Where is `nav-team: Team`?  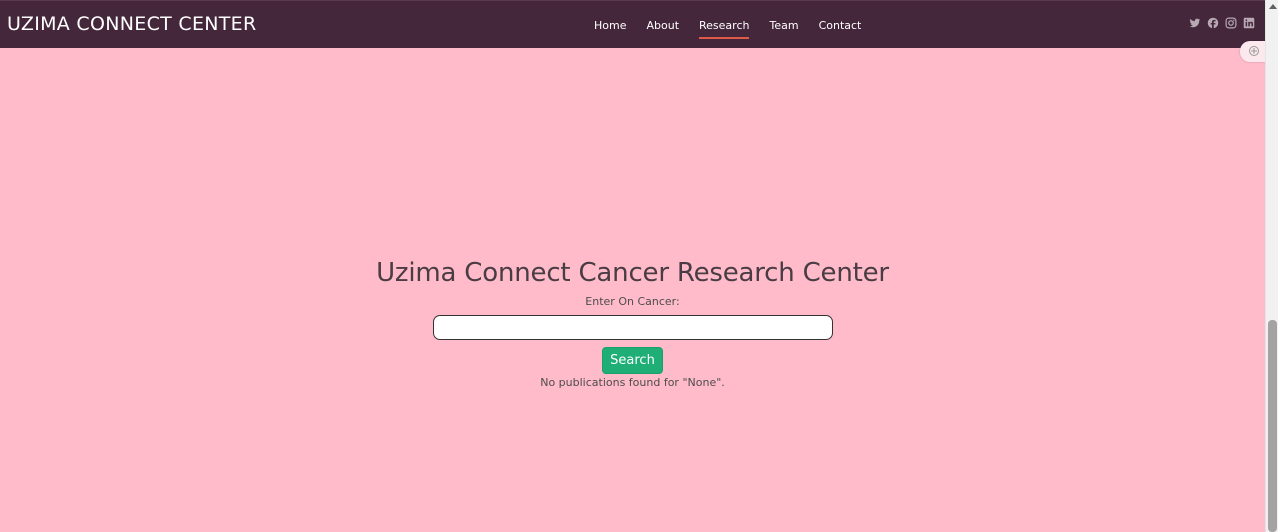 nav-team: Team is located at coordinates (783, 25).